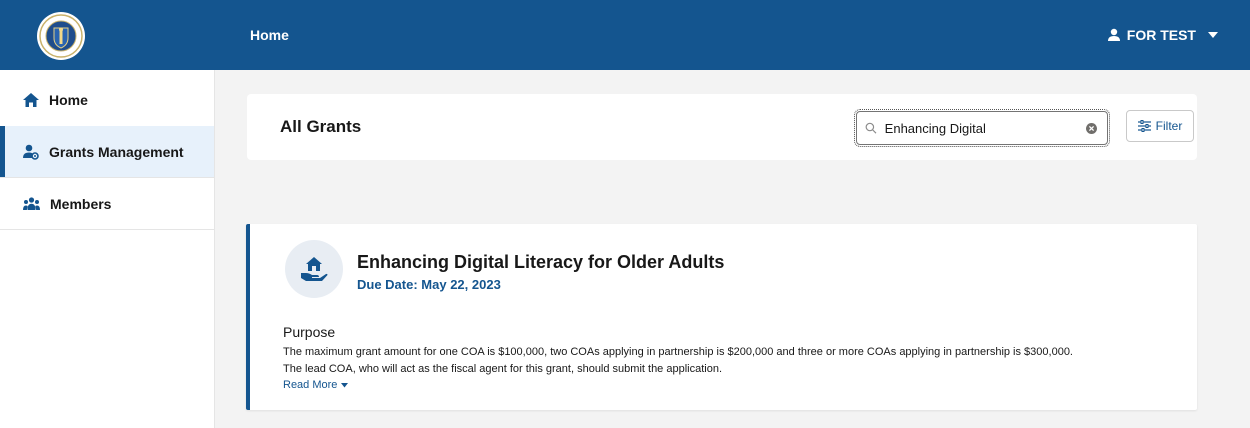 The height and width of the screenshot is (428, 1250). Describe the element at coordinates (31, 100) in the screenshot. I see `home-icon` at that location.